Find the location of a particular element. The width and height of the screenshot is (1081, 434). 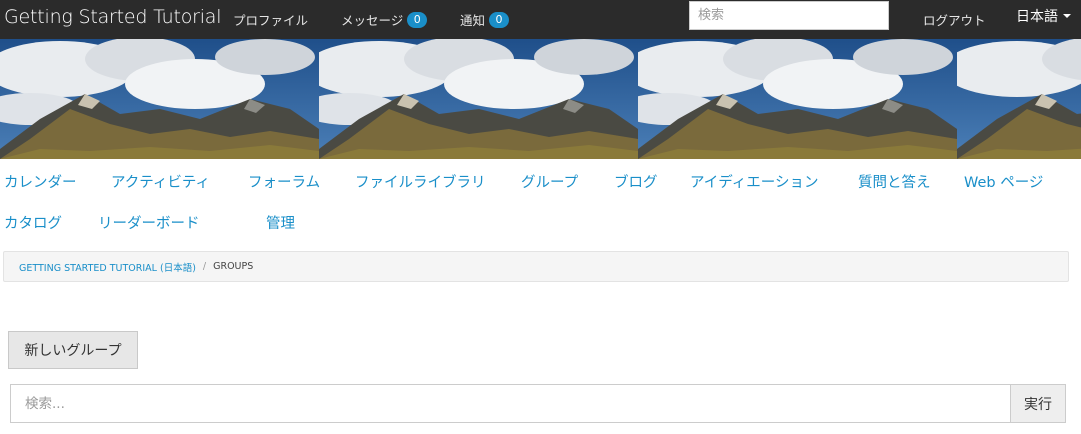

language-label: 日本語 is located at coordinates (1037, 17).